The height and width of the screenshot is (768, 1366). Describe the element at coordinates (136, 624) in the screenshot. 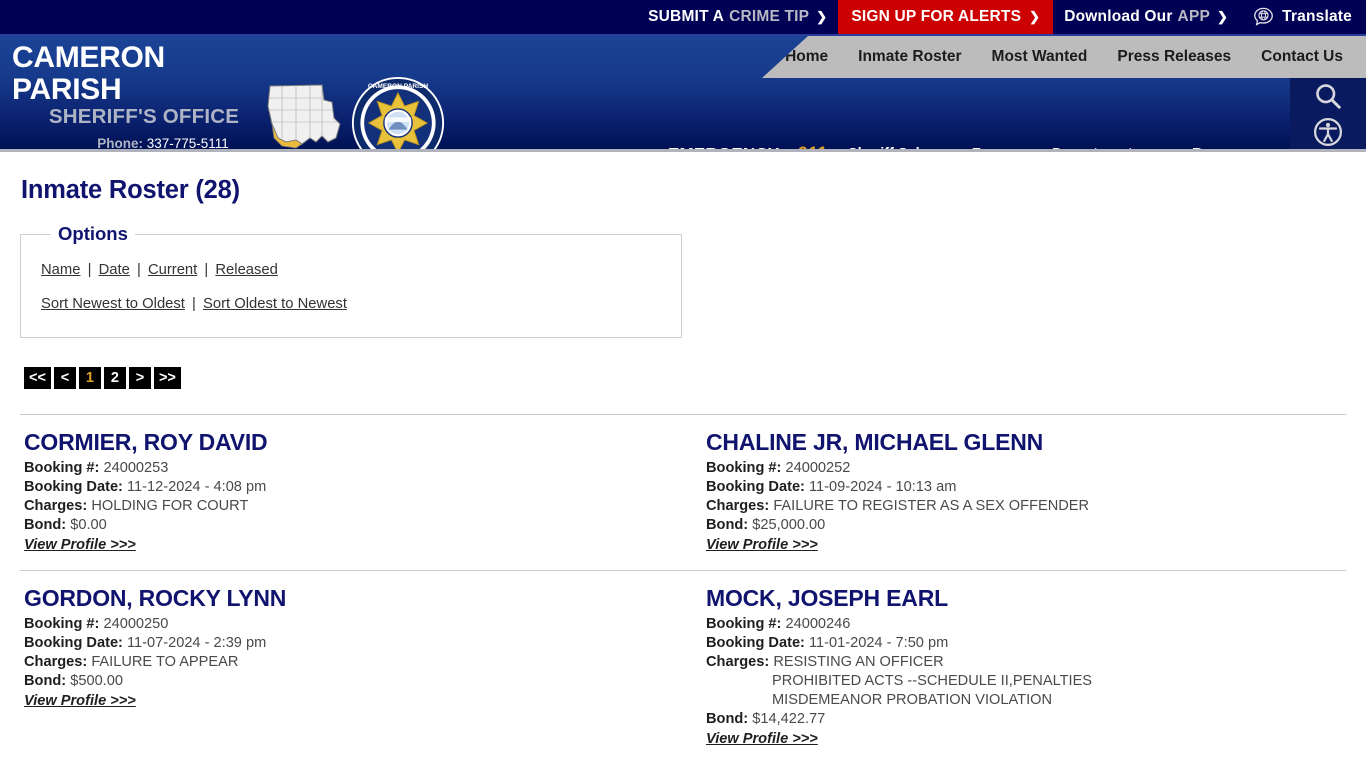

I see `booking-number-value: 24000250` at that location.